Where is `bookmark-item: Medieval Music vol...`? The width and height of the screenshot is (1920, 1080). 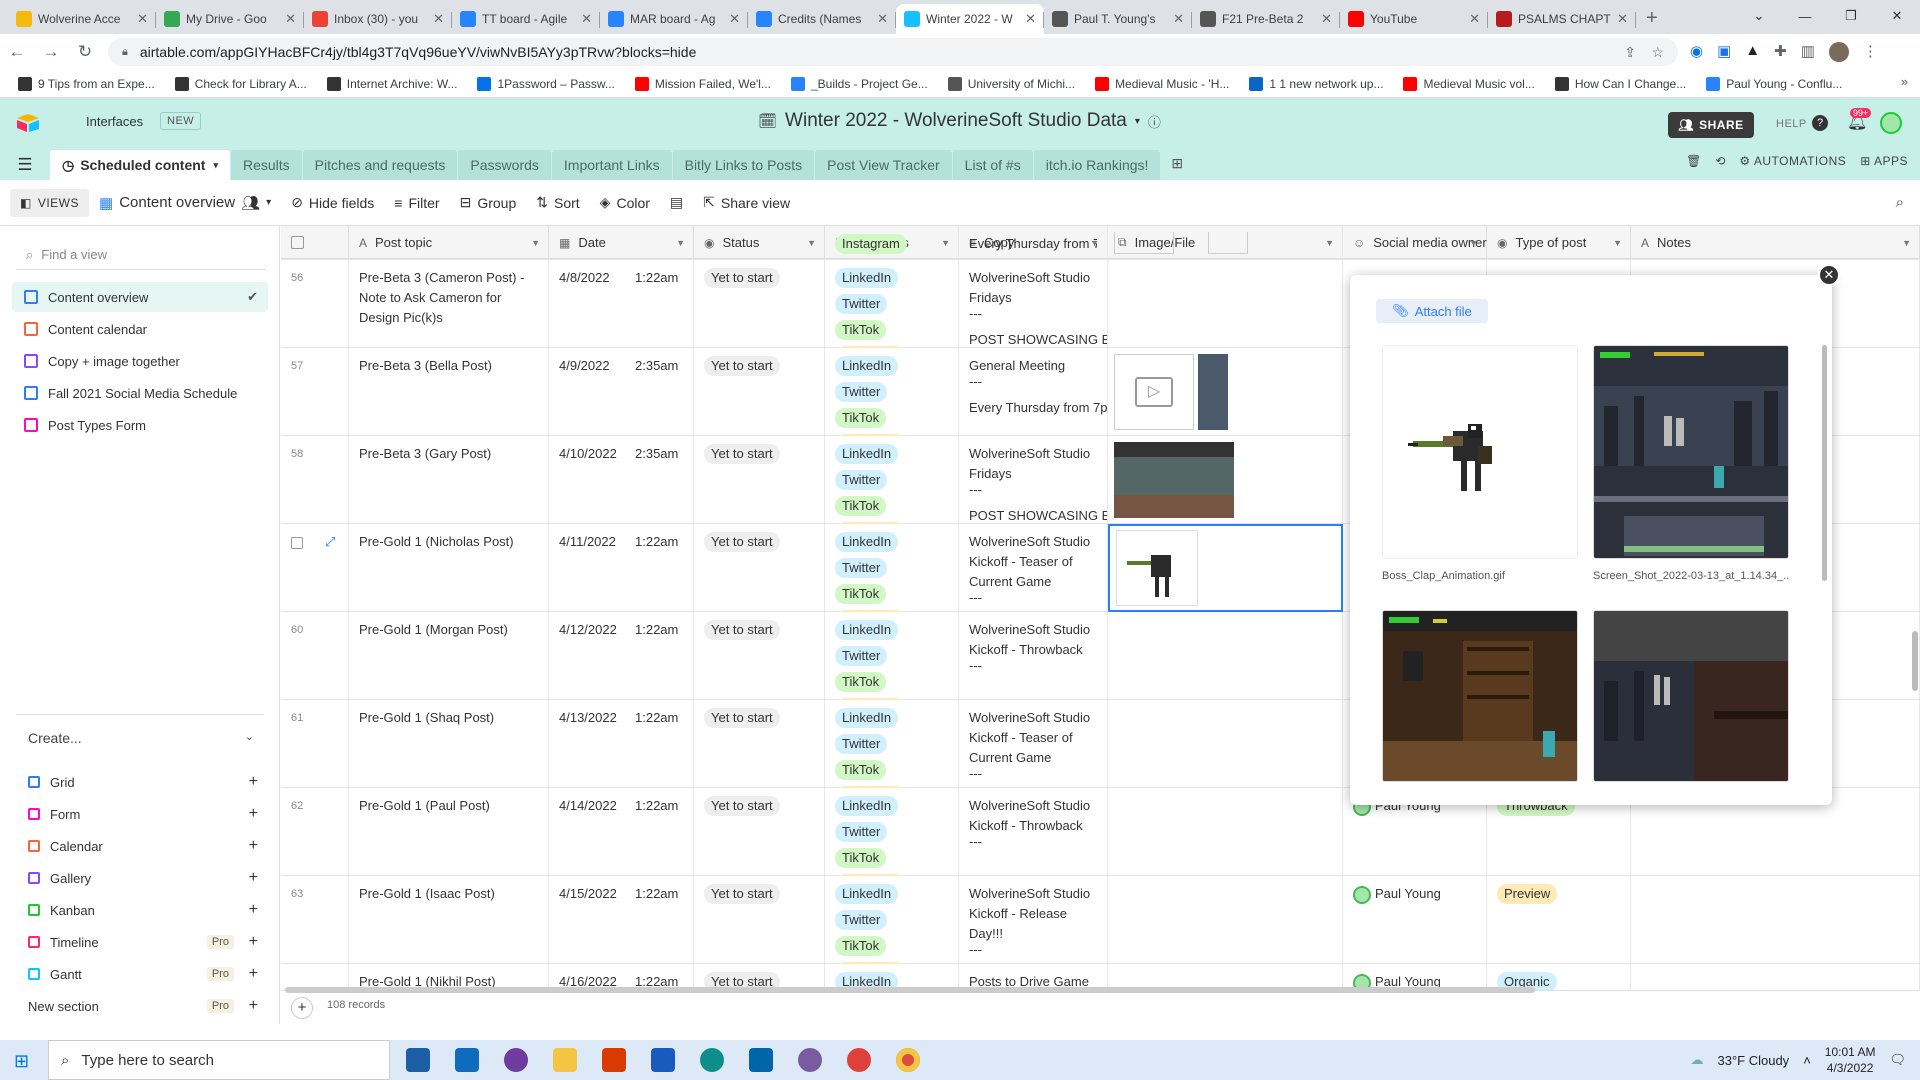 bookmark-item: Medieval Music vol... is located at coordinates (1468, 83).